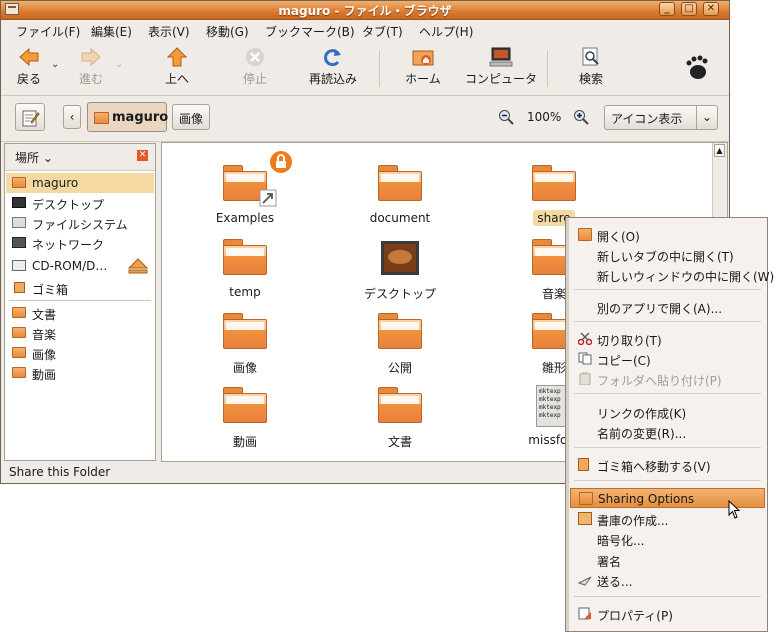  I want to click on desktop-icon, so click(19, 202).